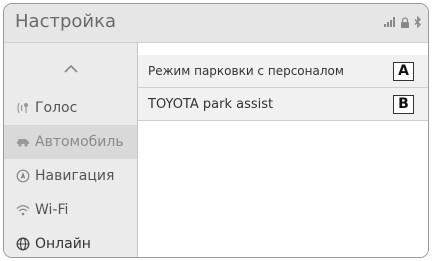 This screenshot has height=261, width=432. I want to click on scroll-up-button, so click(70, 67).